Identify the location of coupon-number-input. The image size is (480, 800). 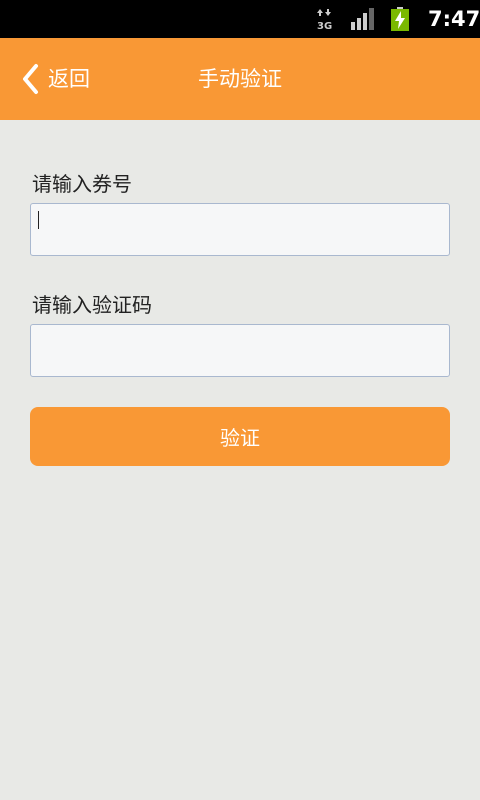
(240, 229).